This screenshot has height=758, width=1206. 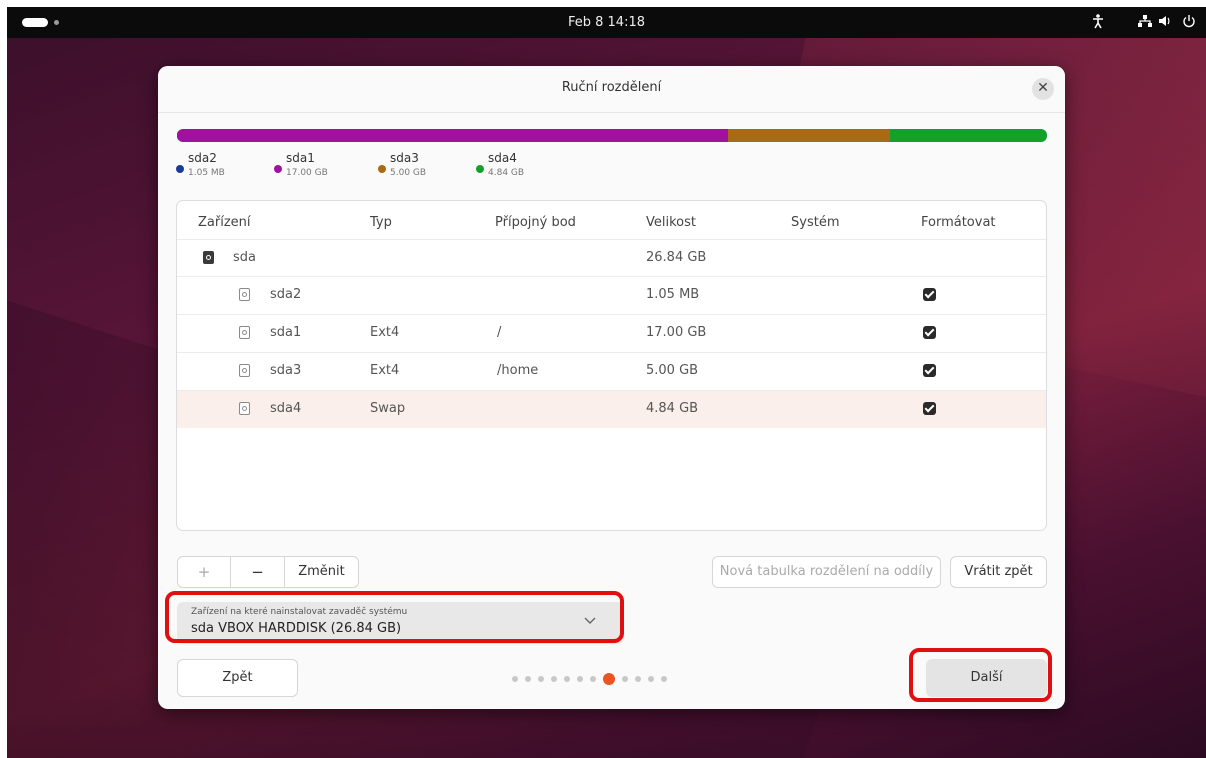 I want to click on dialog-title: Ruční rozdělení, so click(x=611, y=87).